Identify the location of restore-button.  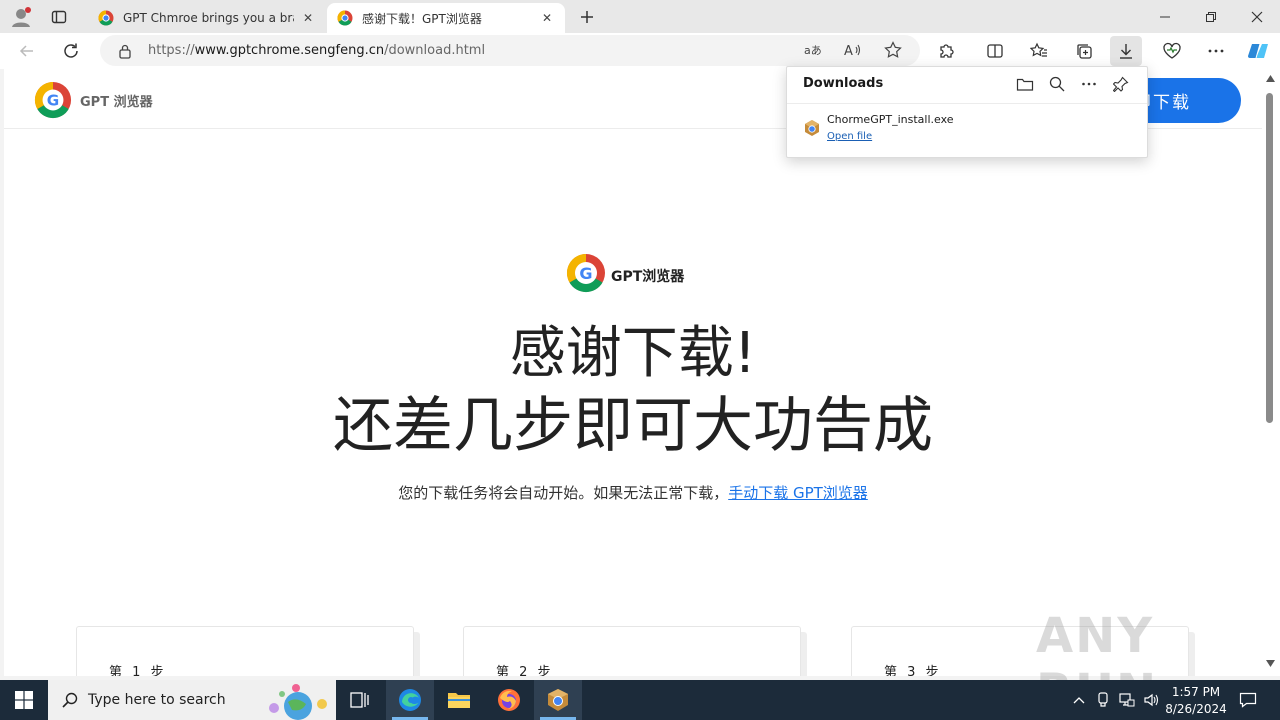
(1211, 16).